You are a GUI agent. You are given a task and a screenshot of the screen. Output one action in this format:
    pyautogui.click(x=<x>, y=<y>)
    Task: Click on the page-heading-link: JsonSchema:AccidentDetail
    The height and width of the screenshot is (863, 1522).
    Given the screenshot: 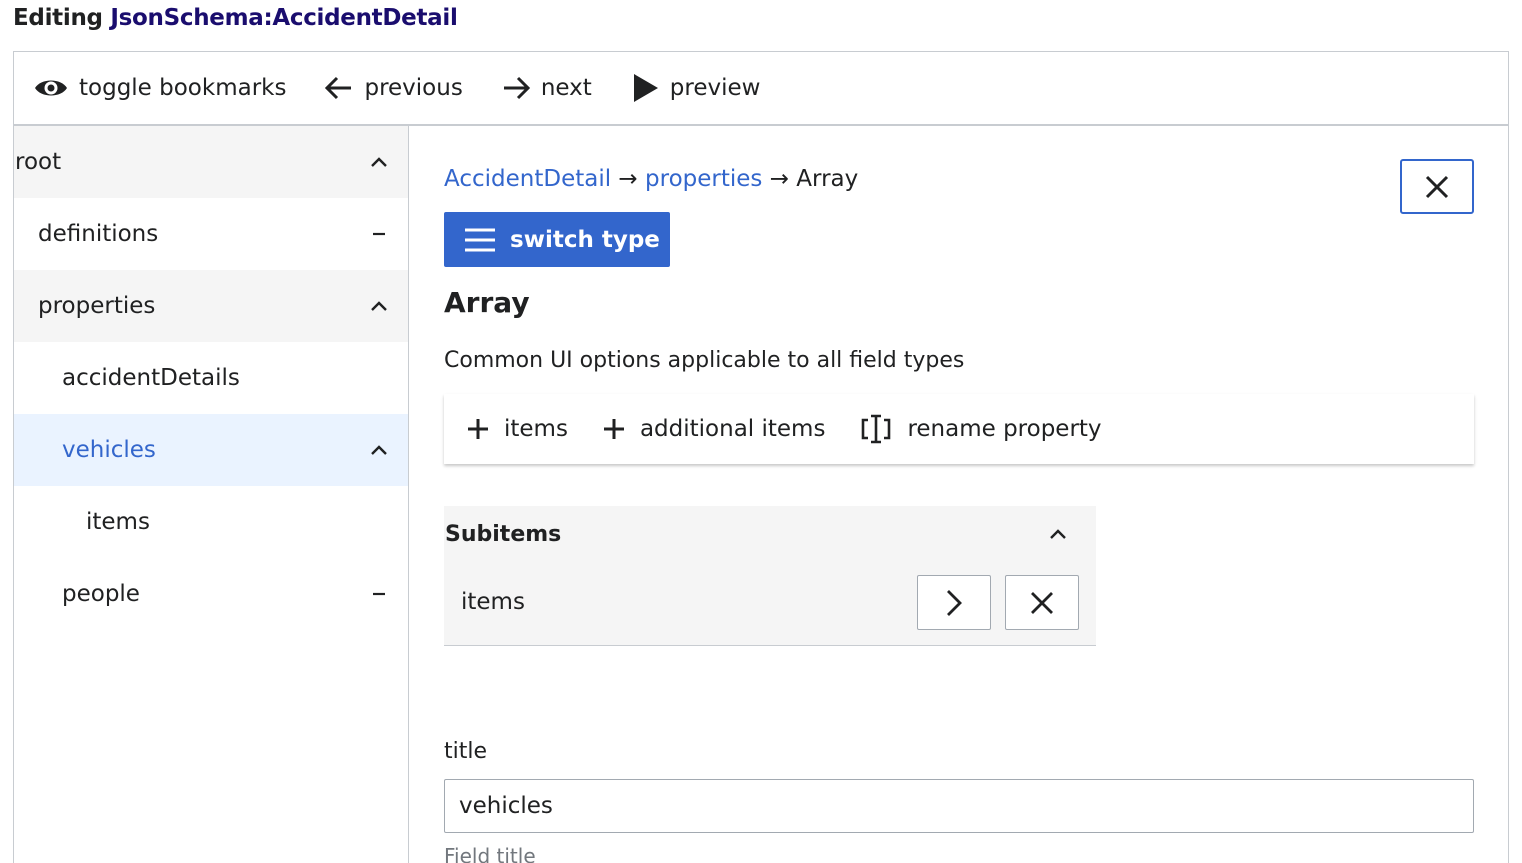 What is the action you would take?
    pyautogui.click(x=283, y=18)
    